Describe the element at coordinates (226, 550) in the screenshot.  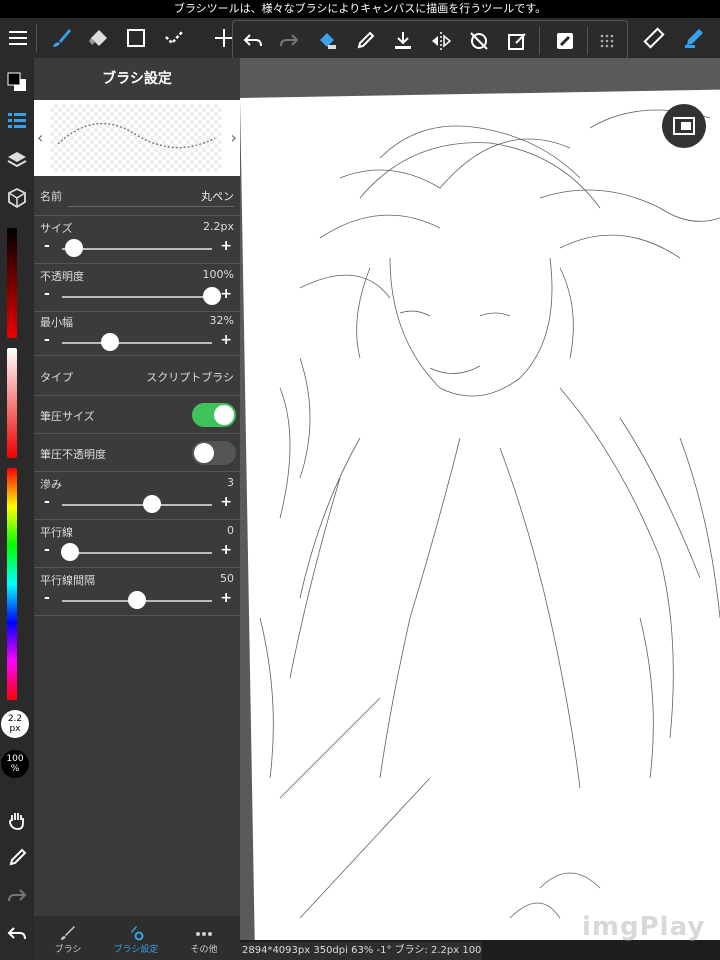
I see `parallel-plus-button: +` at that location.